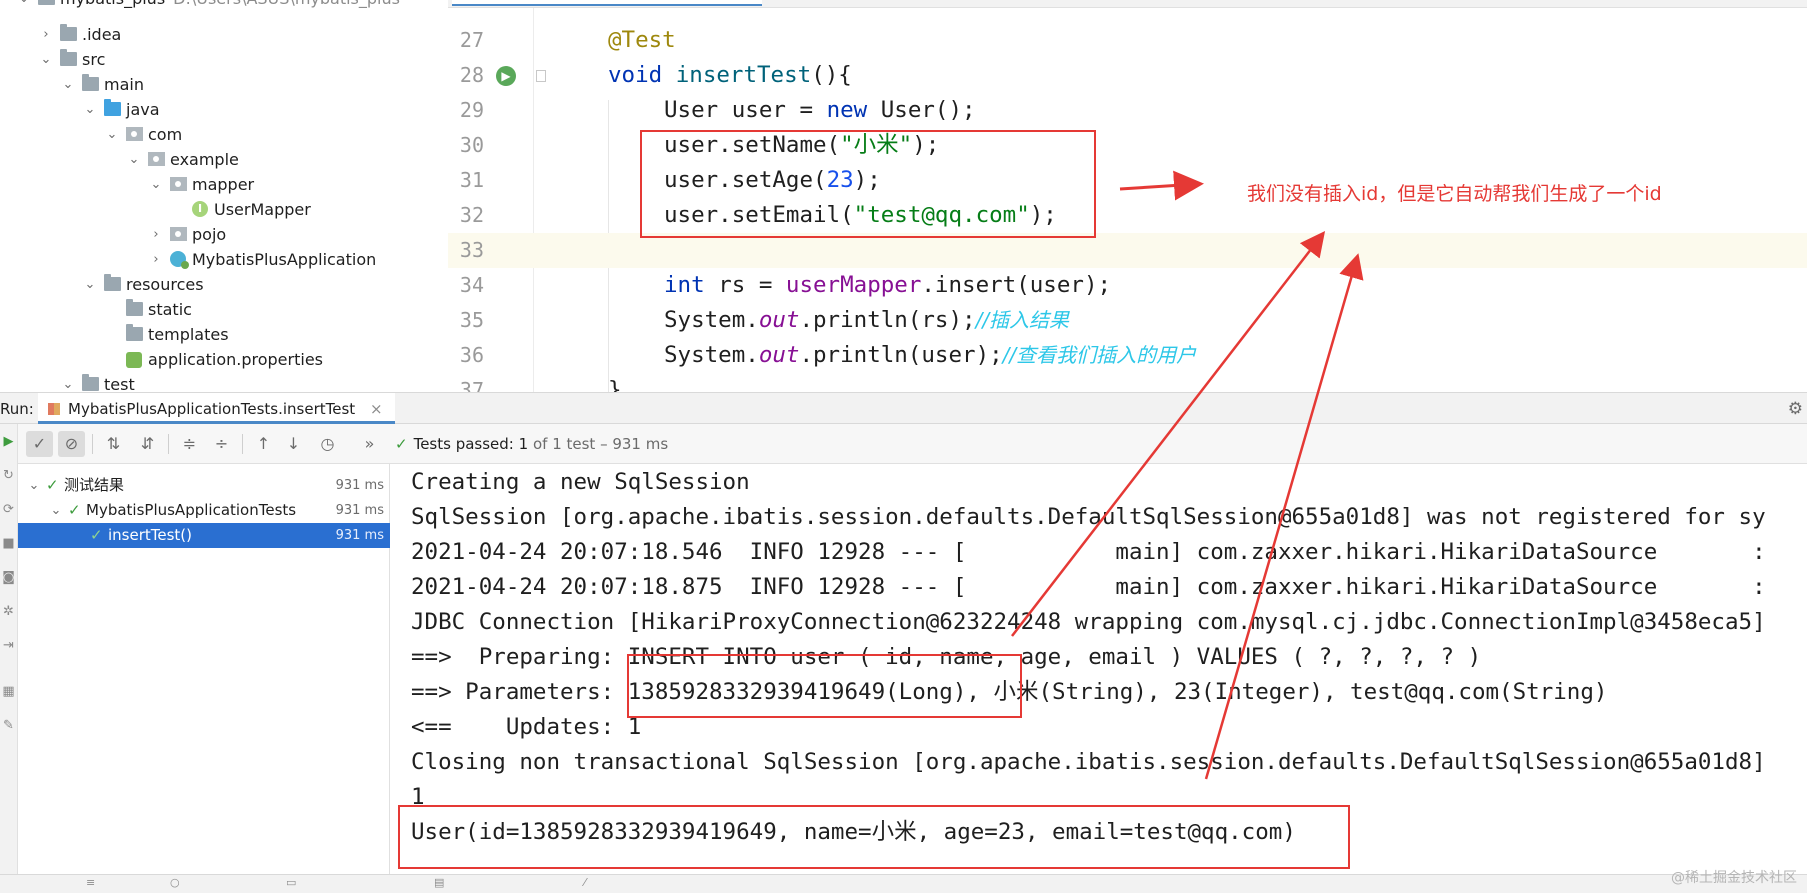 This screenshot has width=1807, height=893. What do you see at coordinates (204, 485) in the screenshot?
I see `test-tree-item: ⌄ ✓ 测试结果 931 ms` at bounding box center [204, 485].